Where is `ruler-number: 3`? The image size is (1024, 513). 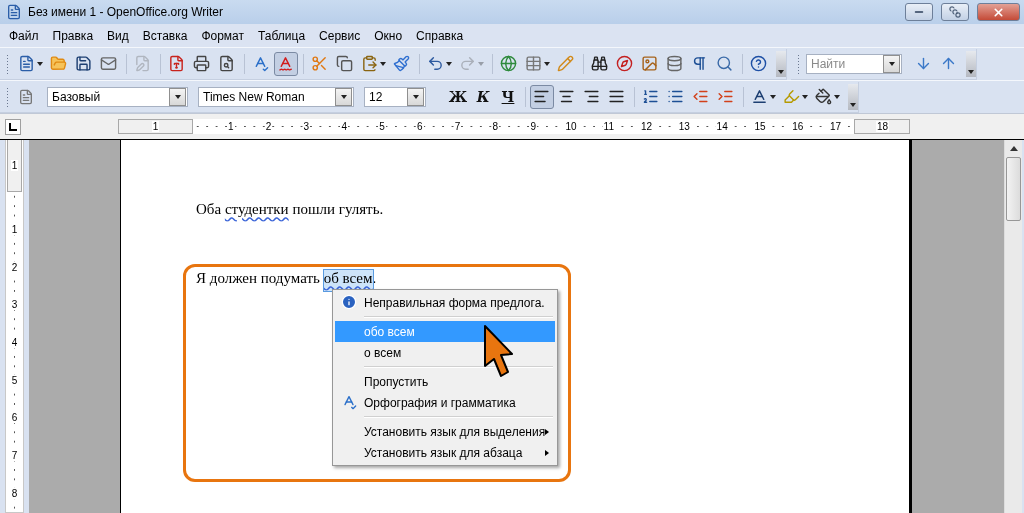
ruler-number: 3 is located at coordinates (306, 126).